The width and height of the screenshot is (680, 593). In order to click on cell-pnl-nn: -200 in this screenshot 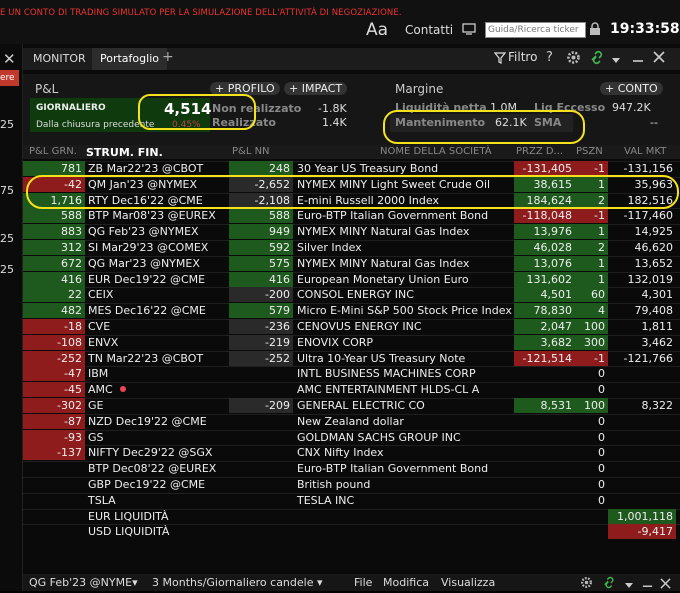, I will do `click(261, 294)`.